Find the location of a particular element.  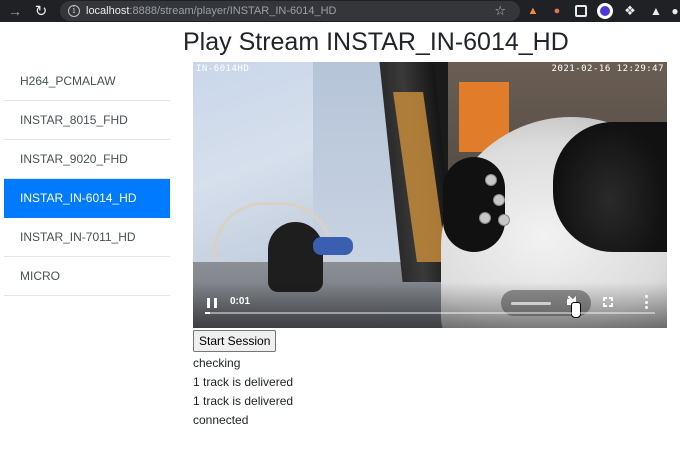

extension-person-icon: ● is located at coordinates (557, 11).